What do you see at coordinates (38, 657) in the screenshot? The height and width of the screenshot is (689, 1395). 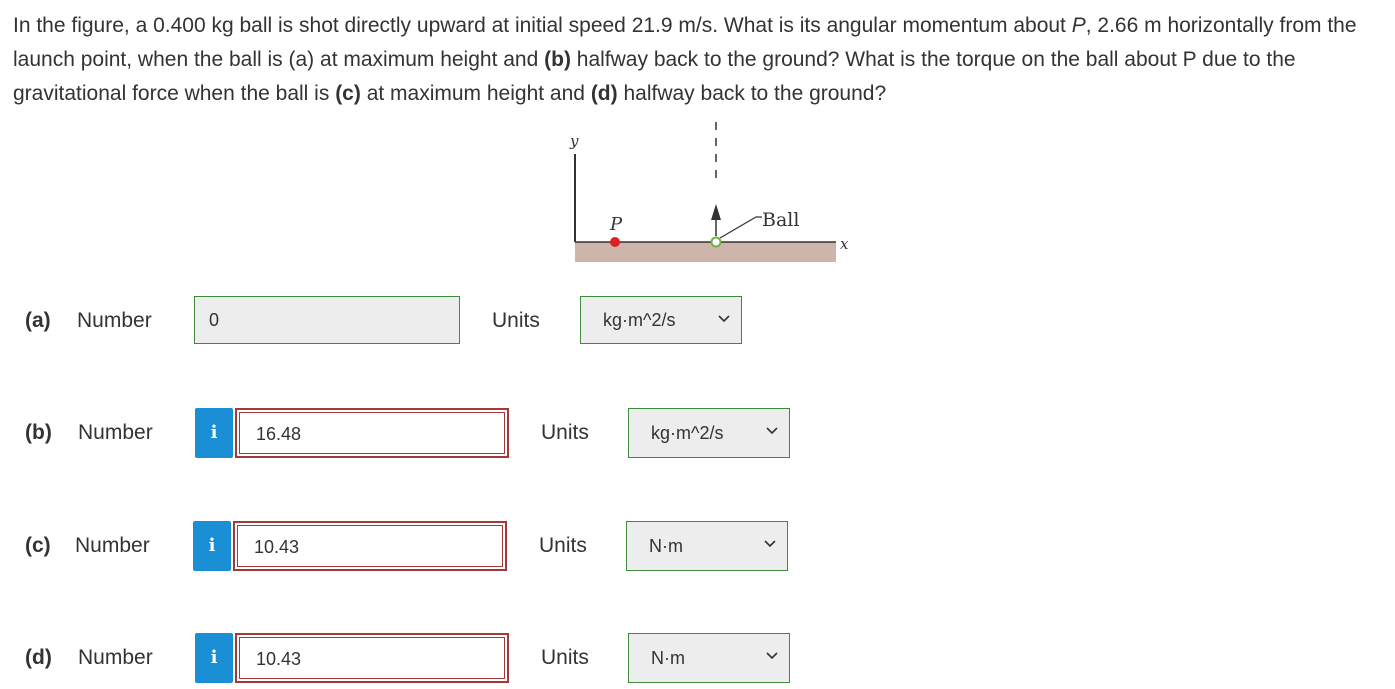 I see `part-label-d: (d)` at bounding box center [38, 657].